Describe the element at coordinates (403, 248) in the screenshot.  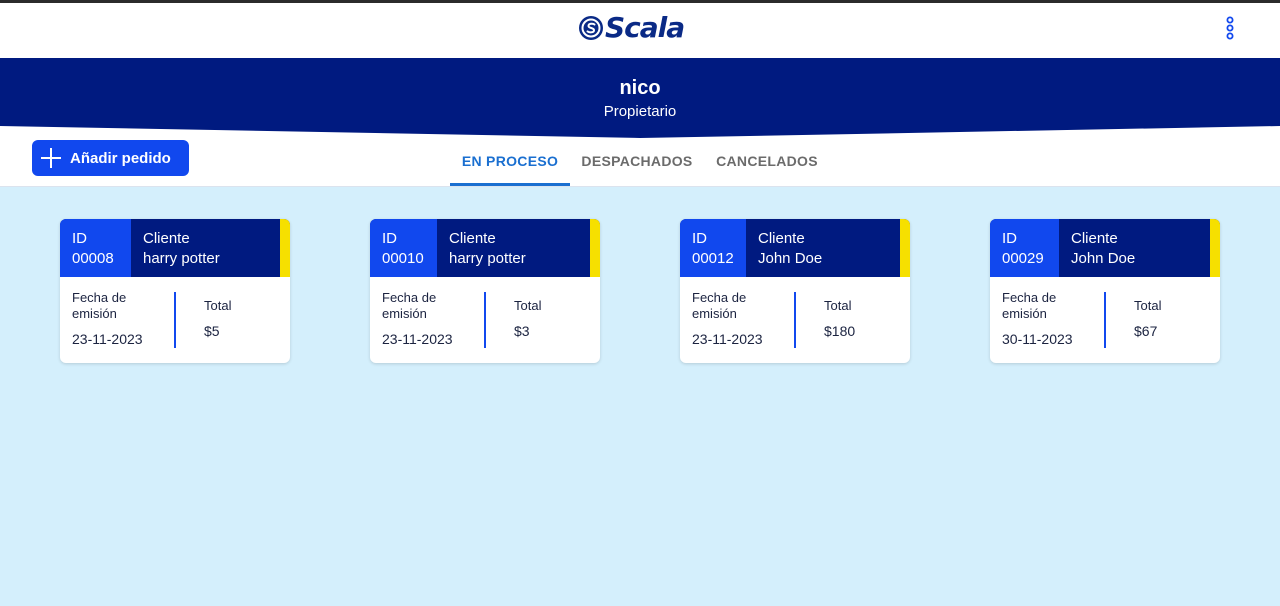
I see `order-id-block: ID 00010` at that location.